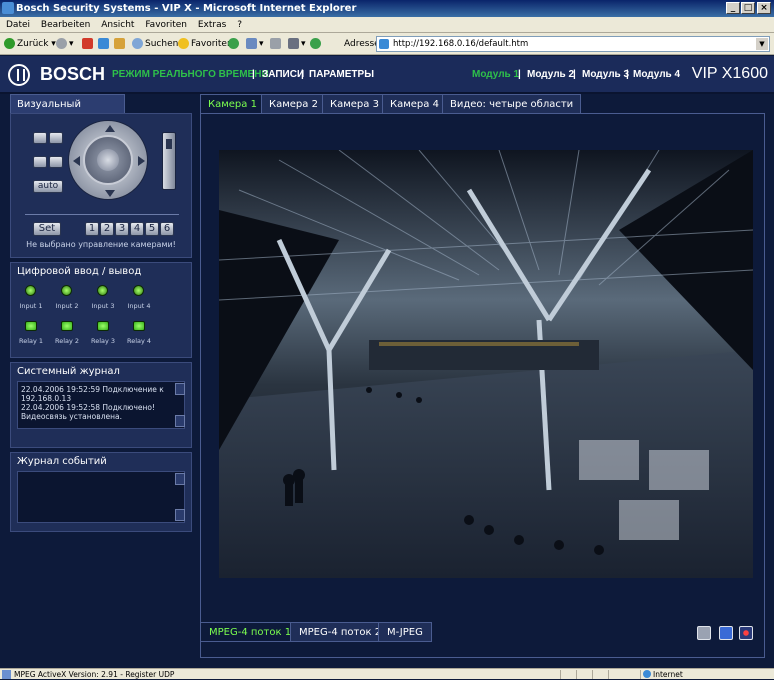  What do you see at coordinates (550, 74) in the screenshot?
I see `module-2-link: Модуль 2` at bounding box center [550, 74].